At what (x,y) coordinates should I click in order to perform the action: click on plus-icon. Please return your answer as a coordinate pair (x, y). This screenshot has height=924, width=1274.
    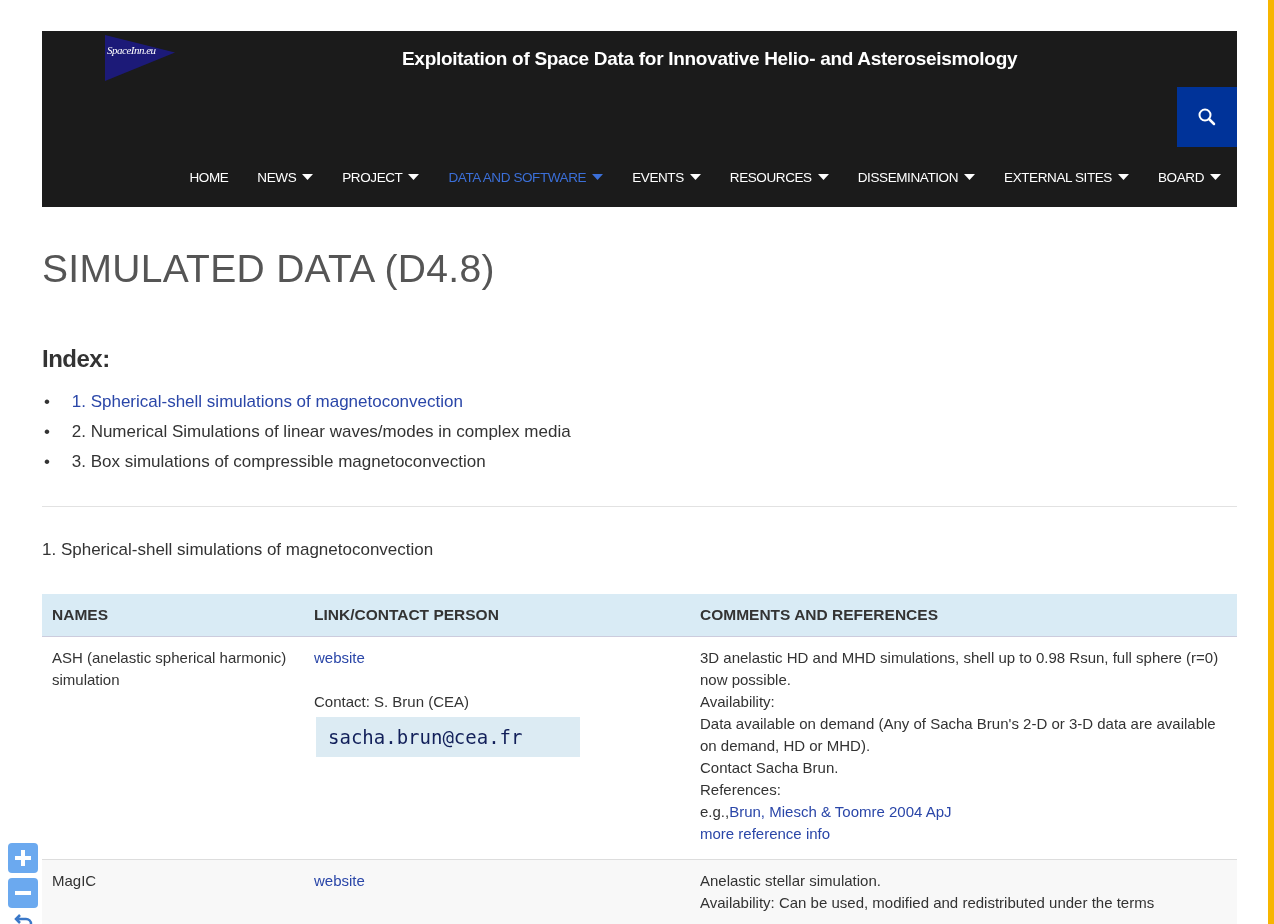
    Looking at the image, I should click on (23, 858).